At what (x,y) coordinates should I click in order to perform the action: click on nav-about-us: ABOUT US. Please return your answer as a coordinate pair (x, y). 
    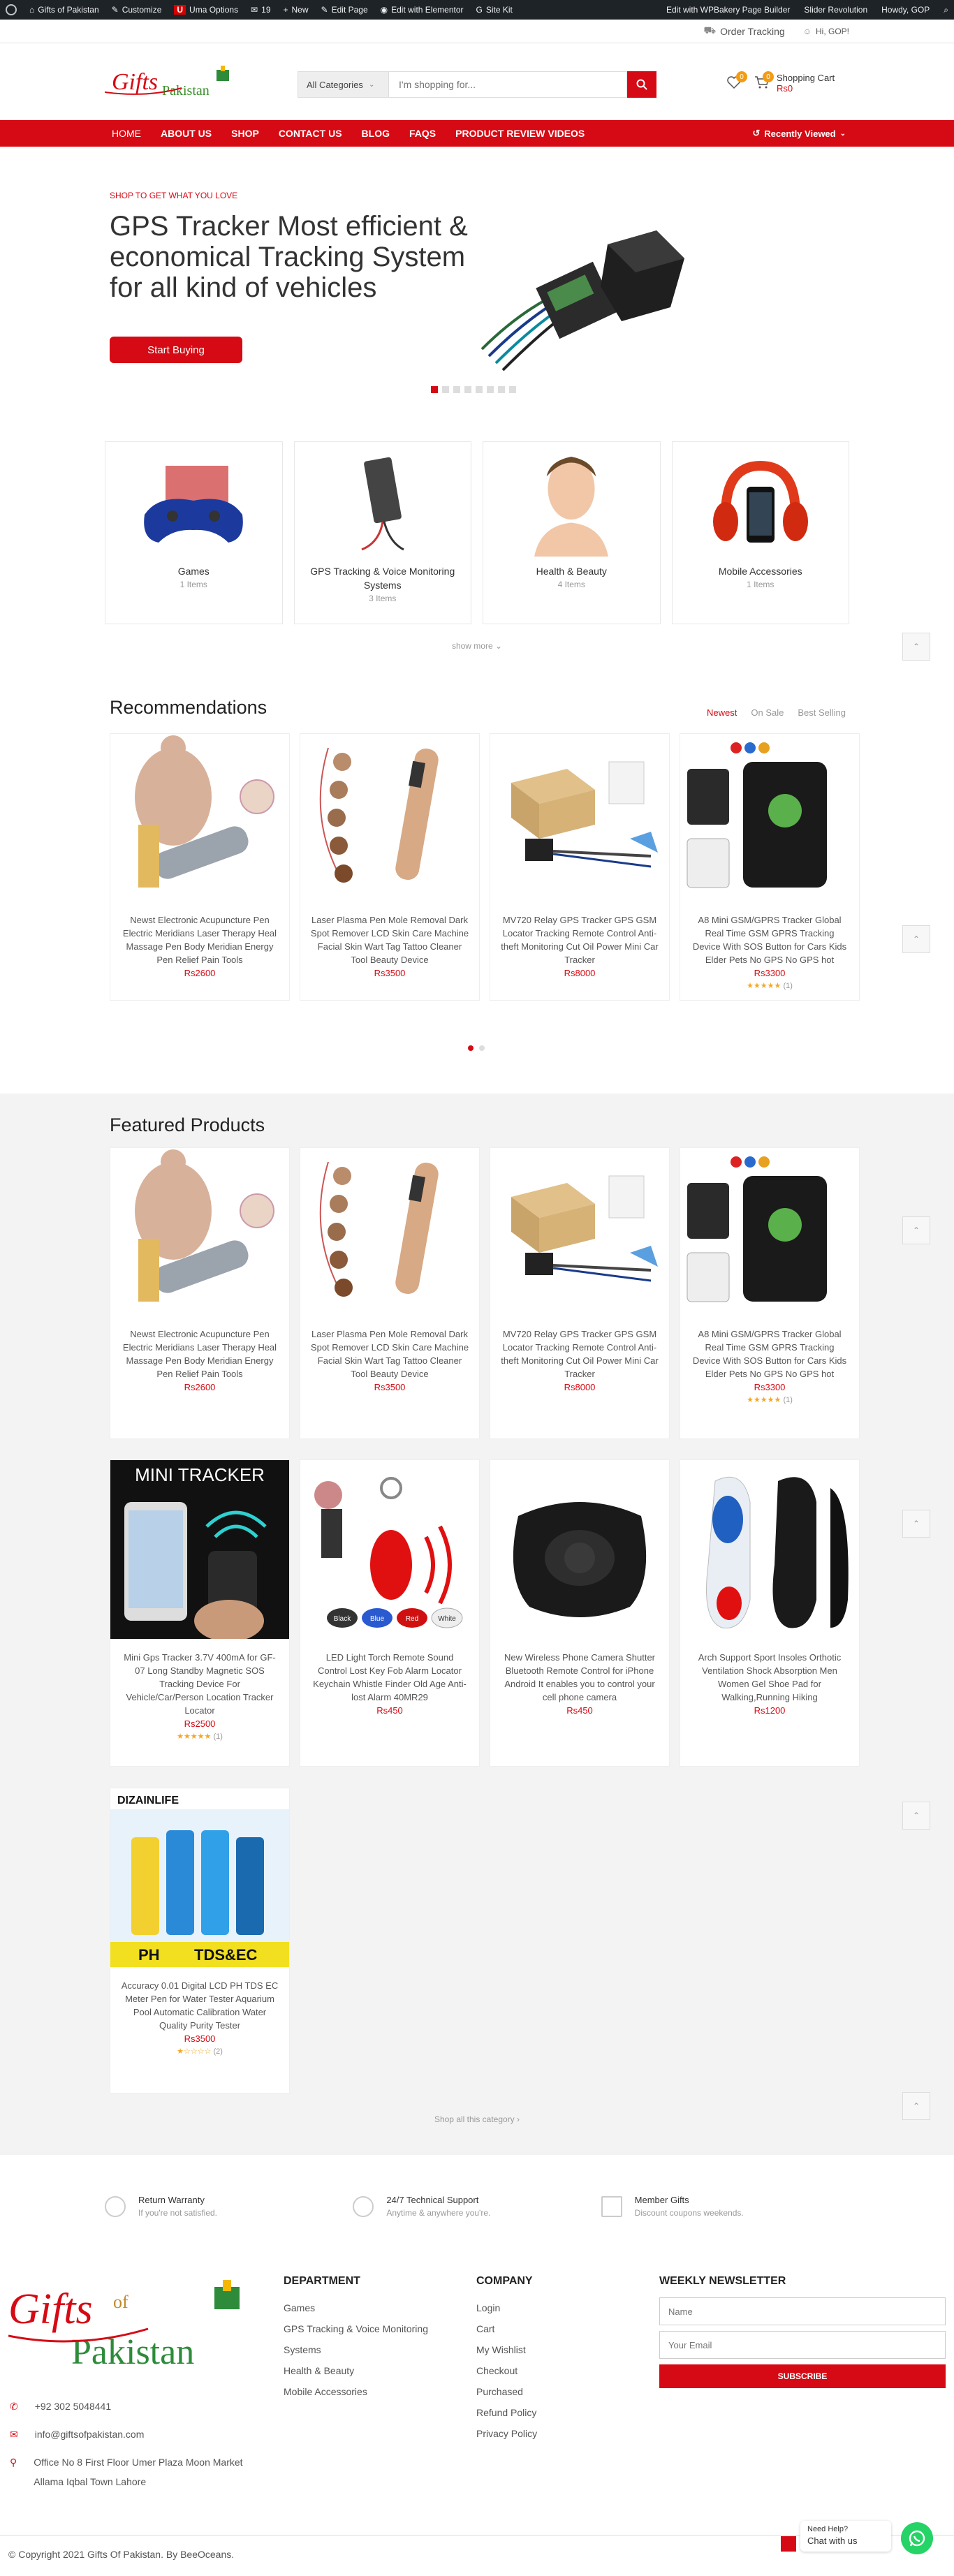
    Looking at the image, I should click on (186, 133).